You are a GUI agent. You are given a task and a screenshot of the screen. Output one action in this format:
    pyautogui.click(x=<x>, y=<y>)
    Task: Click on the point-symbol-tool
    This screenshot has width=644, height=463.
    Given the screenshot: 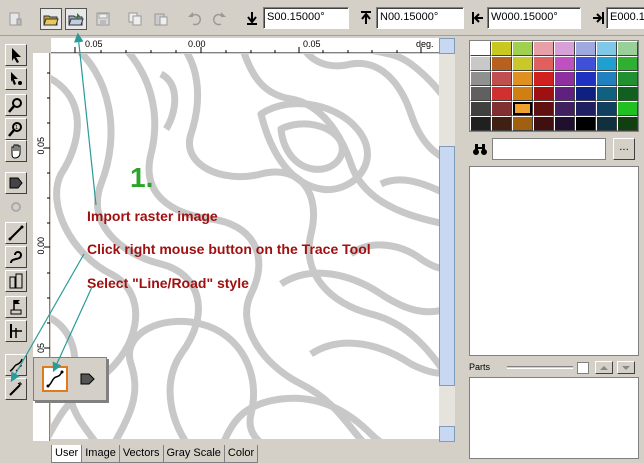 What is the action you would take?
    pyautogui.click(x=16, y=307)
    